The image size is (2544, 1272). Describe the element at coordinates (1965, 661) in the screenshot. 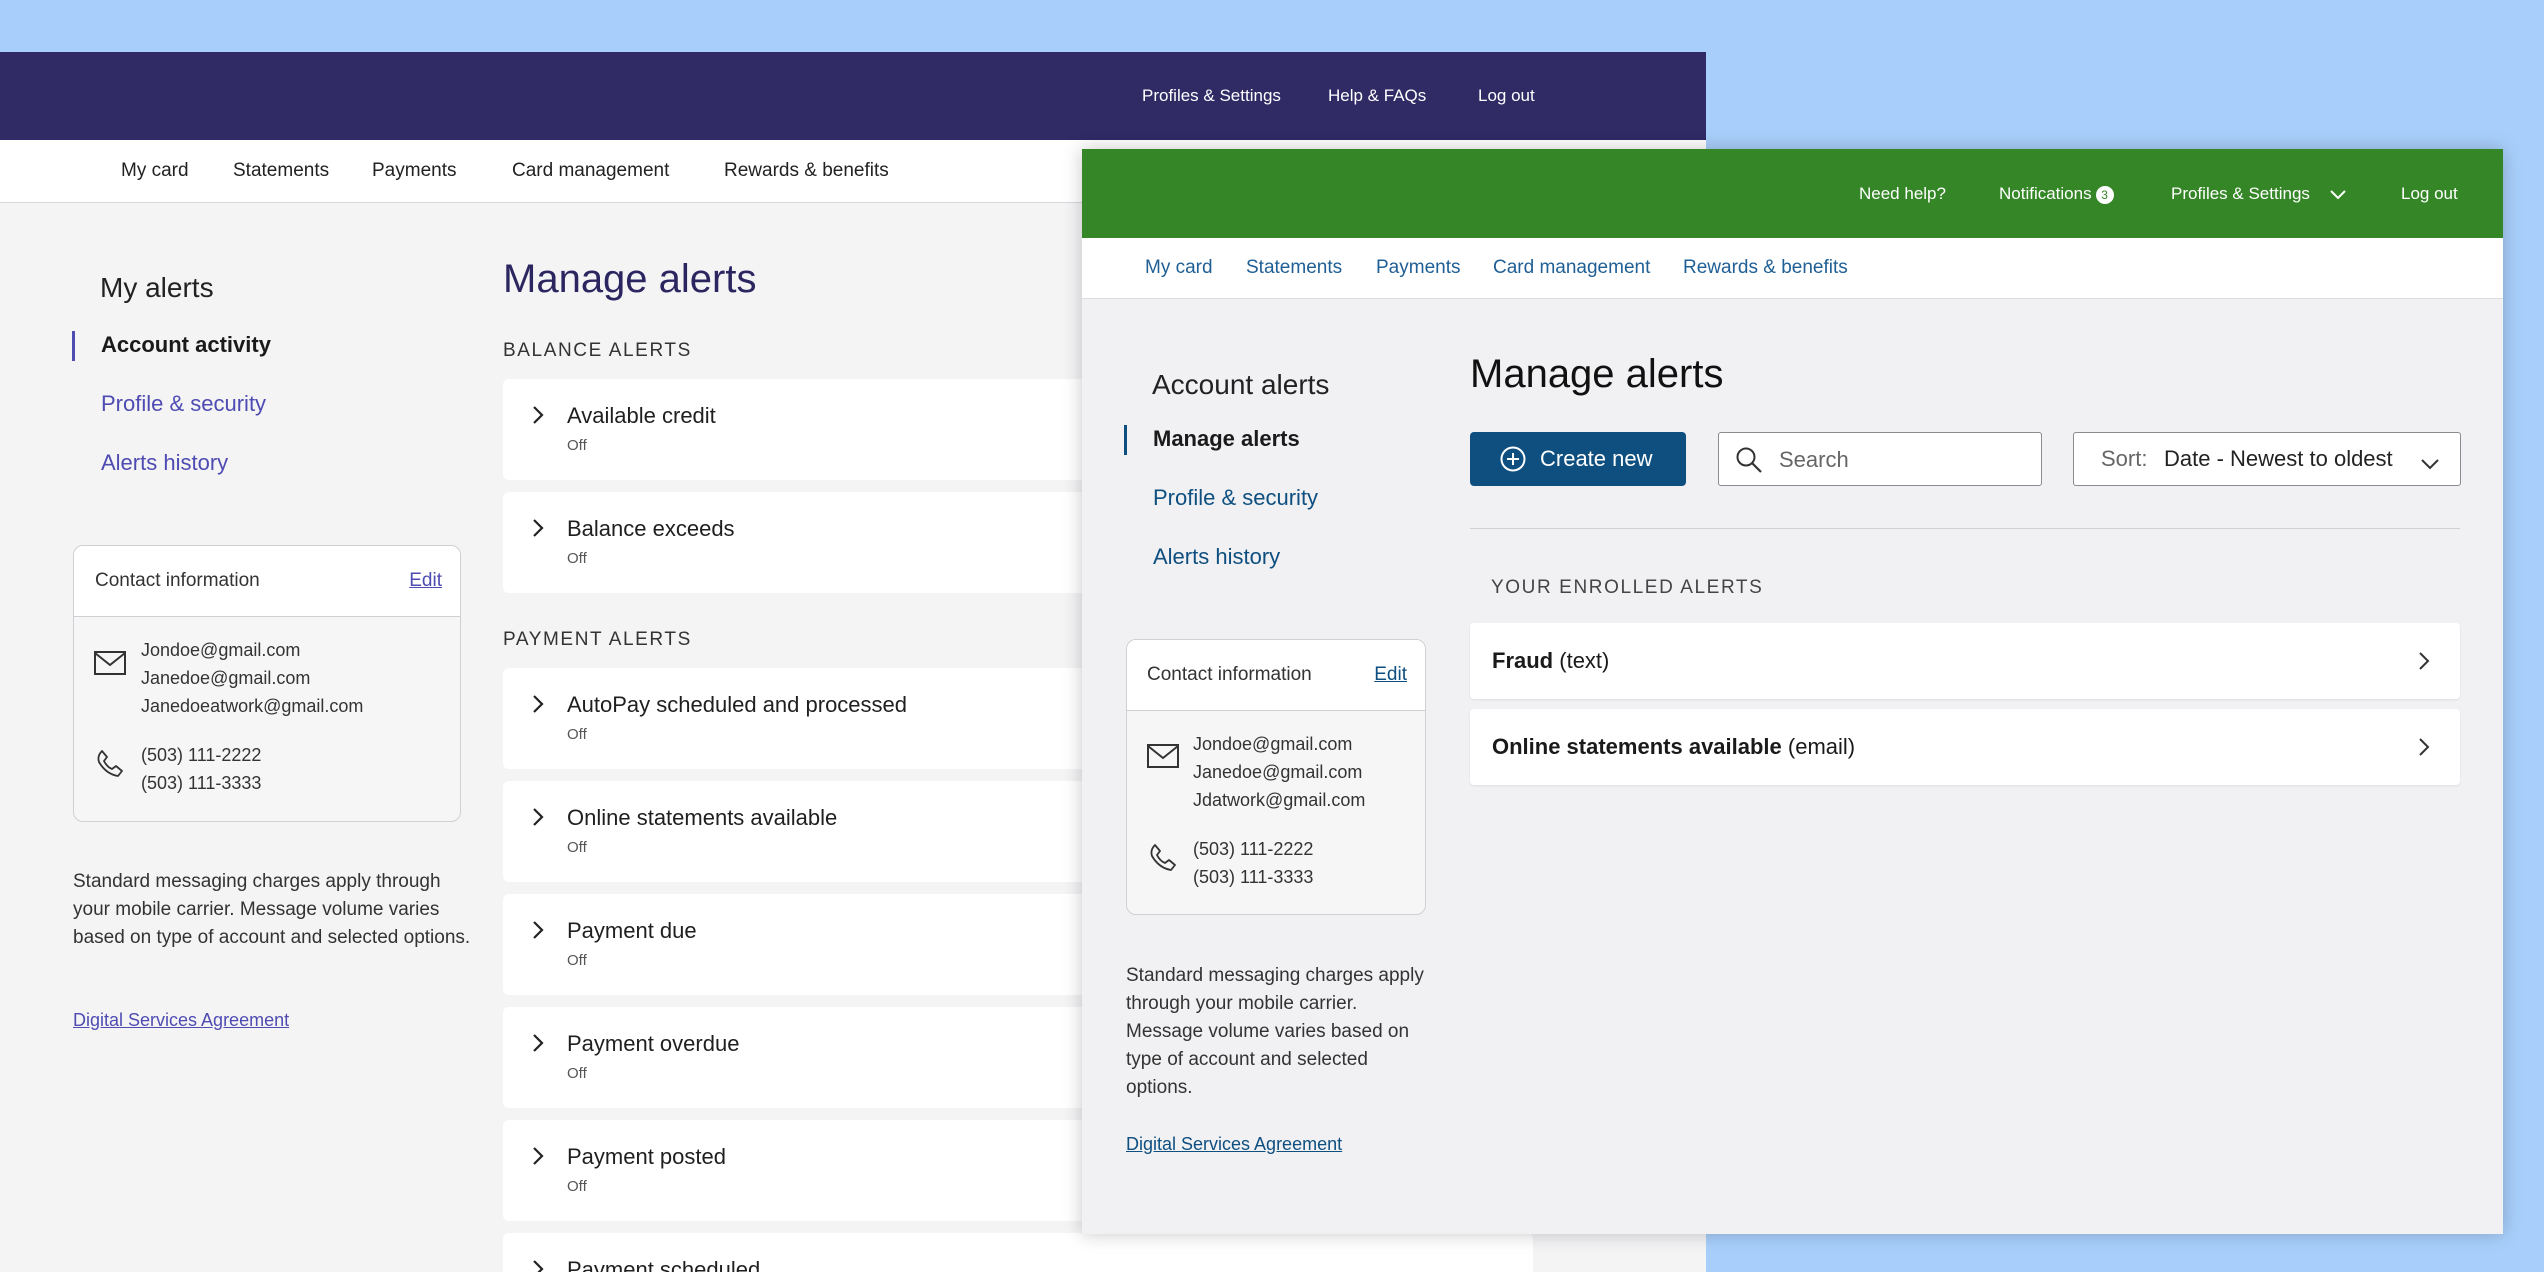

I see `enrolled-alert-row: Fraud (text)` at that location.